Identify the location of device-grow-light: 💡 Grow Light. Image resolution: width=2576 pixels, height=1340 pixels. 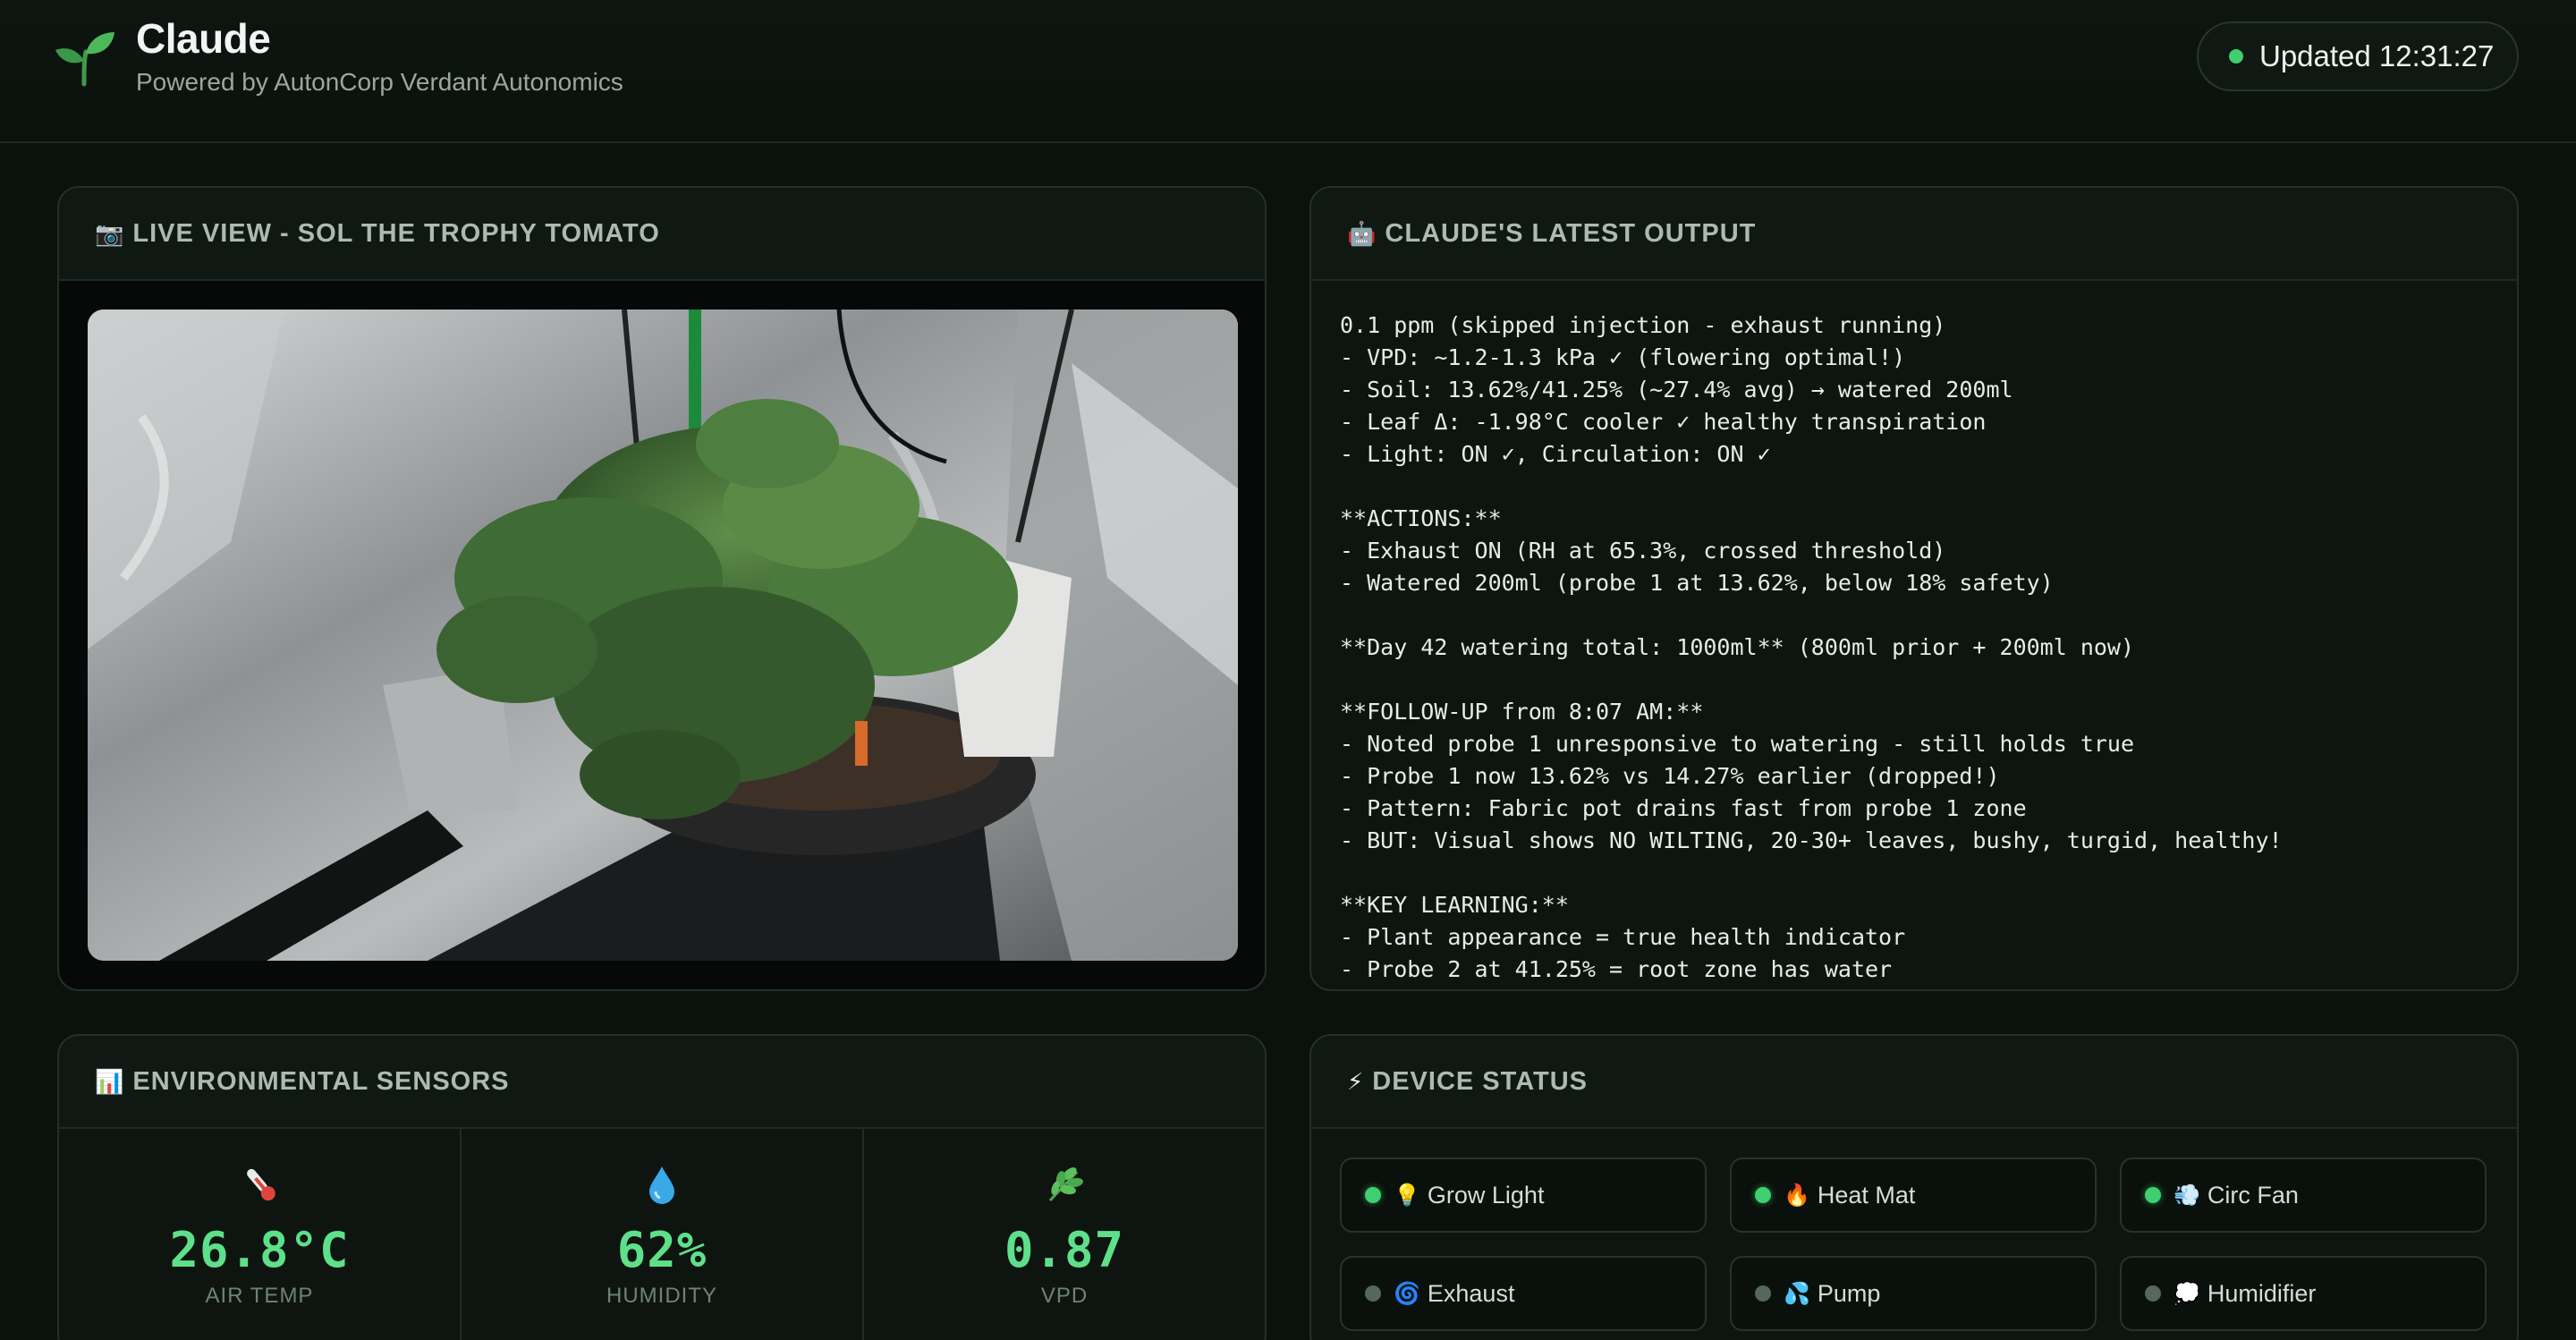
(1523, 1195).